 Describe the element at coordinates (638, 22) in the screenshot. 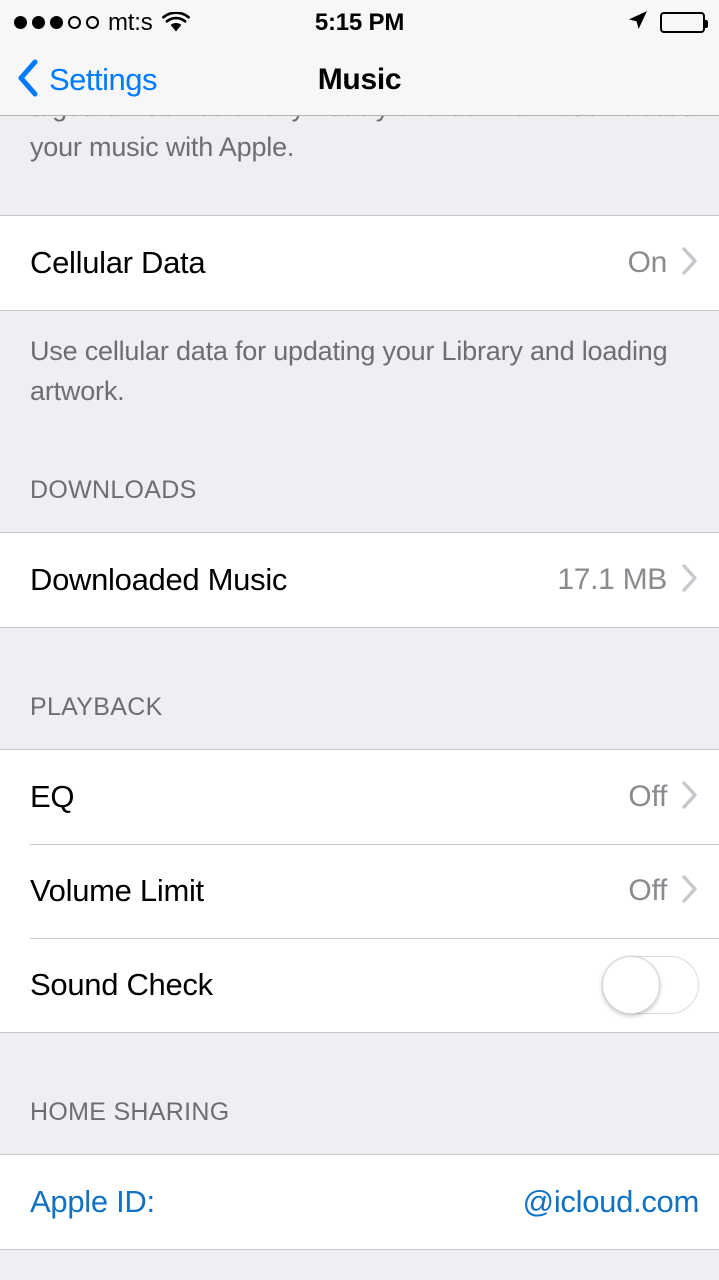

I see `location-arrow-icon` at that location.